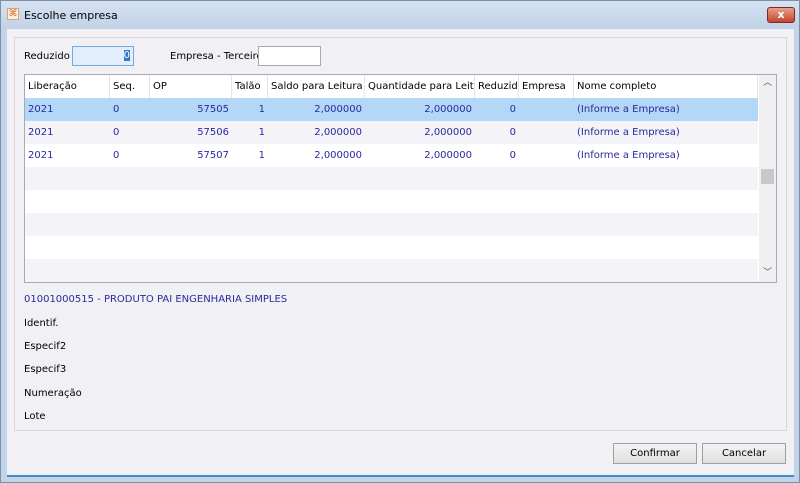  Describe the element at coordinates (213, 109) in the screenshot. I see `table-cell: 57505` at that location.